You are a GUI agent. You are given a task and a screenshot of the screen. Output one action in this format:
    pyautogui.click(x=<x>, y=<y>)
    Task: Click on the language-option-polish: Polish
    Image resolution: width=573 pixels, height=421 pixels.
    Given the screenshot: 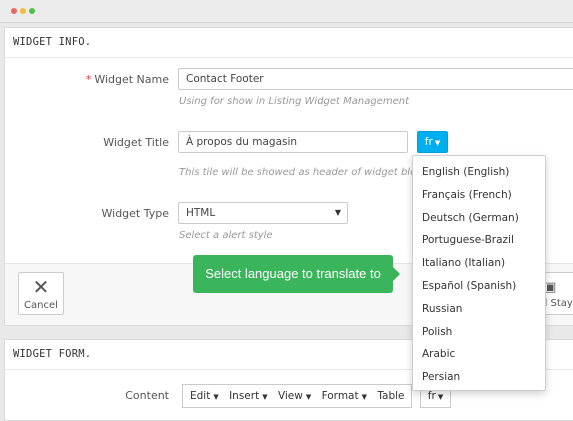 What is the action you would take?
    pyautogui.click(x=479, y=332)
    